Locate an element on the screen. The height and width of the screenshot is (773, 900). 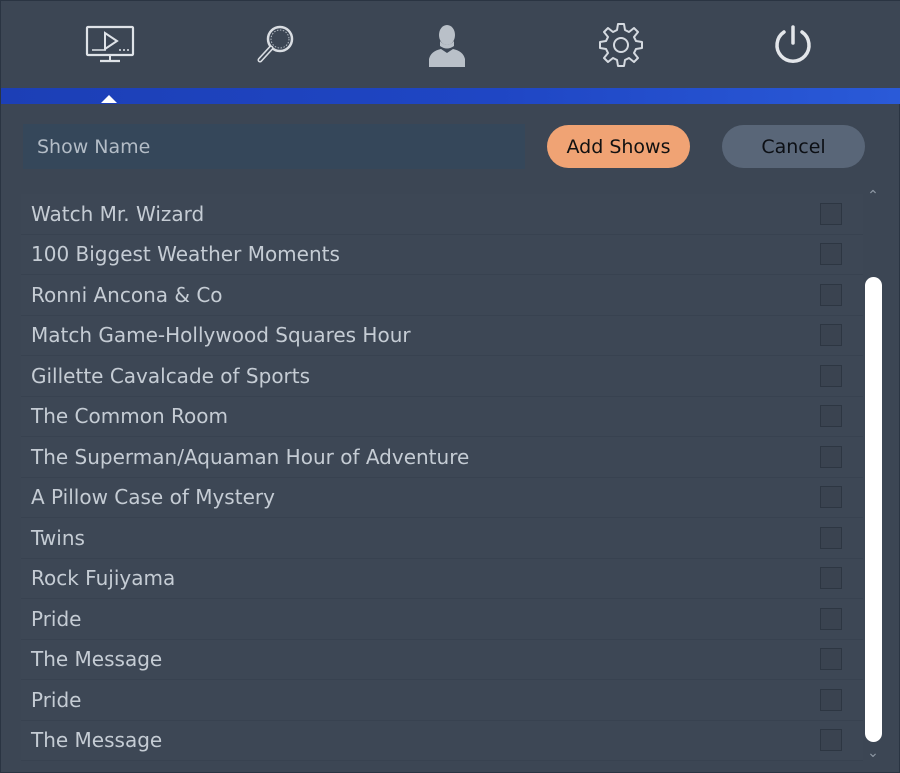
show-list-item: Match Game-Hollywood Squares Hour is located at coordinates (442, 335).